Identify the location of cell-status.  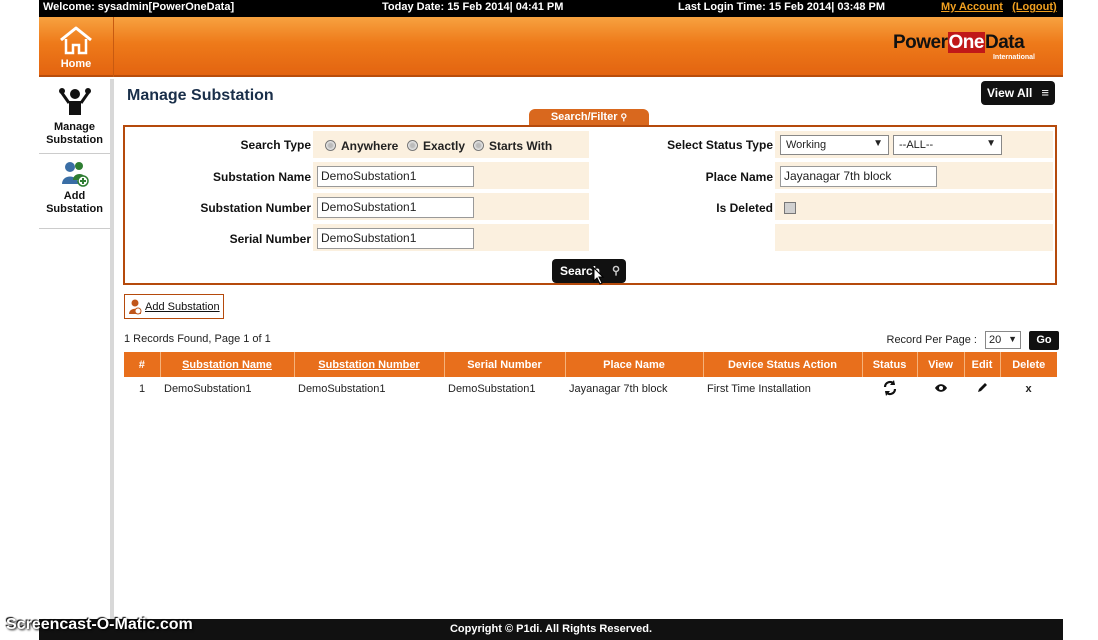
(889, 389).